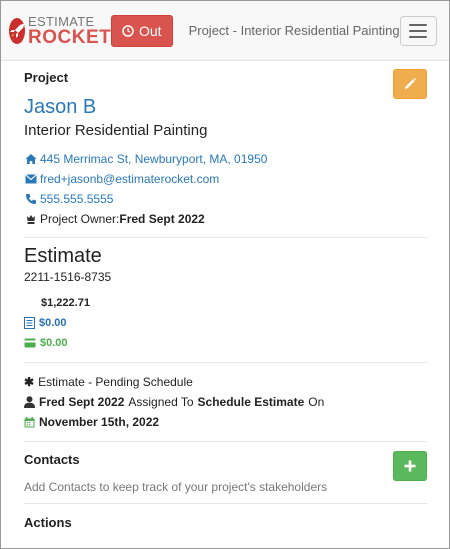  Describe the element at coordinates (31, 219) in the screenshot. I see `king-icon` at that location.